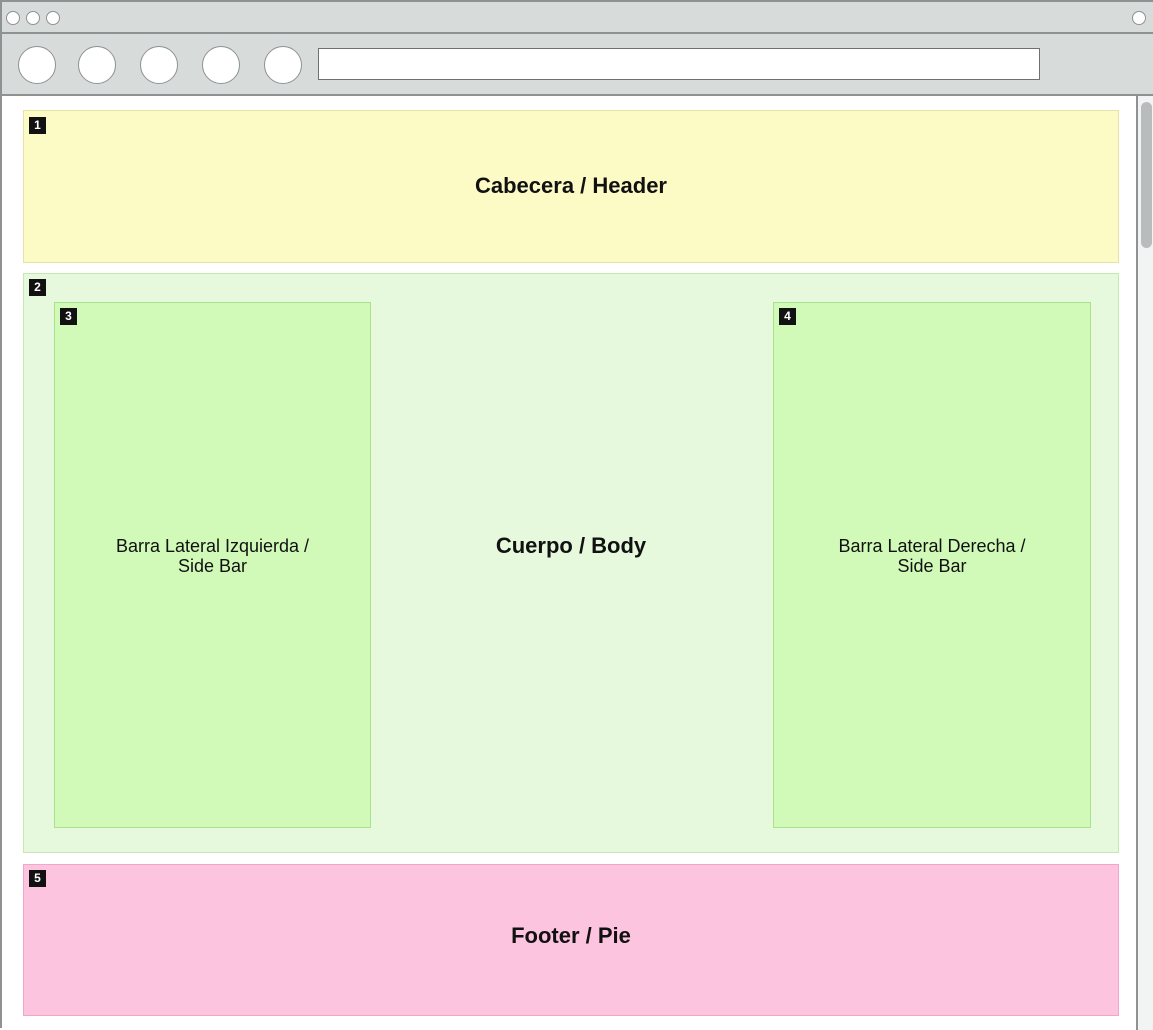 The image size is (1153, 1030). Describe the element at coordinates (932, 556) in the screenshot. I see `right-sidebar-label: Barra Lateral Derecha / Side Bar` at that location.